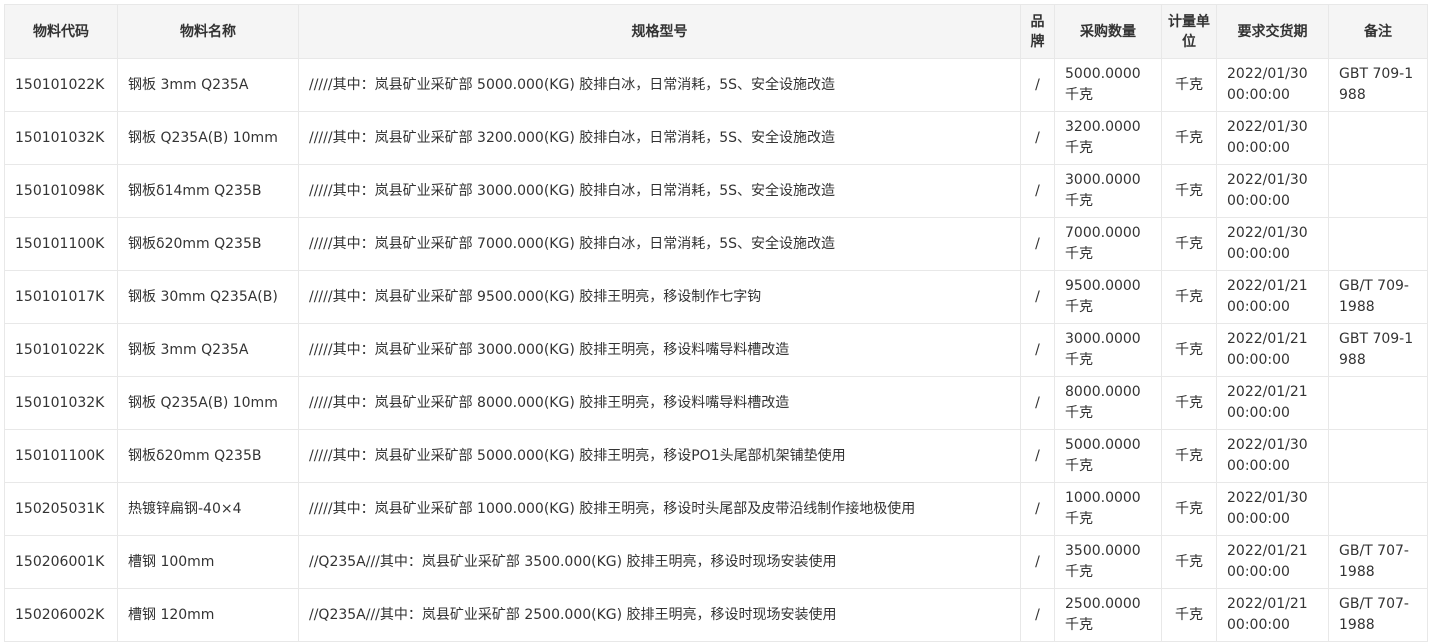 Image resolution: width=1432 pixels, height=643 pixels. What do you see at coordinates (61, 562) in the screenshot?
I see `cell-material-code: 150206001K` at bounding box center [61, 562].